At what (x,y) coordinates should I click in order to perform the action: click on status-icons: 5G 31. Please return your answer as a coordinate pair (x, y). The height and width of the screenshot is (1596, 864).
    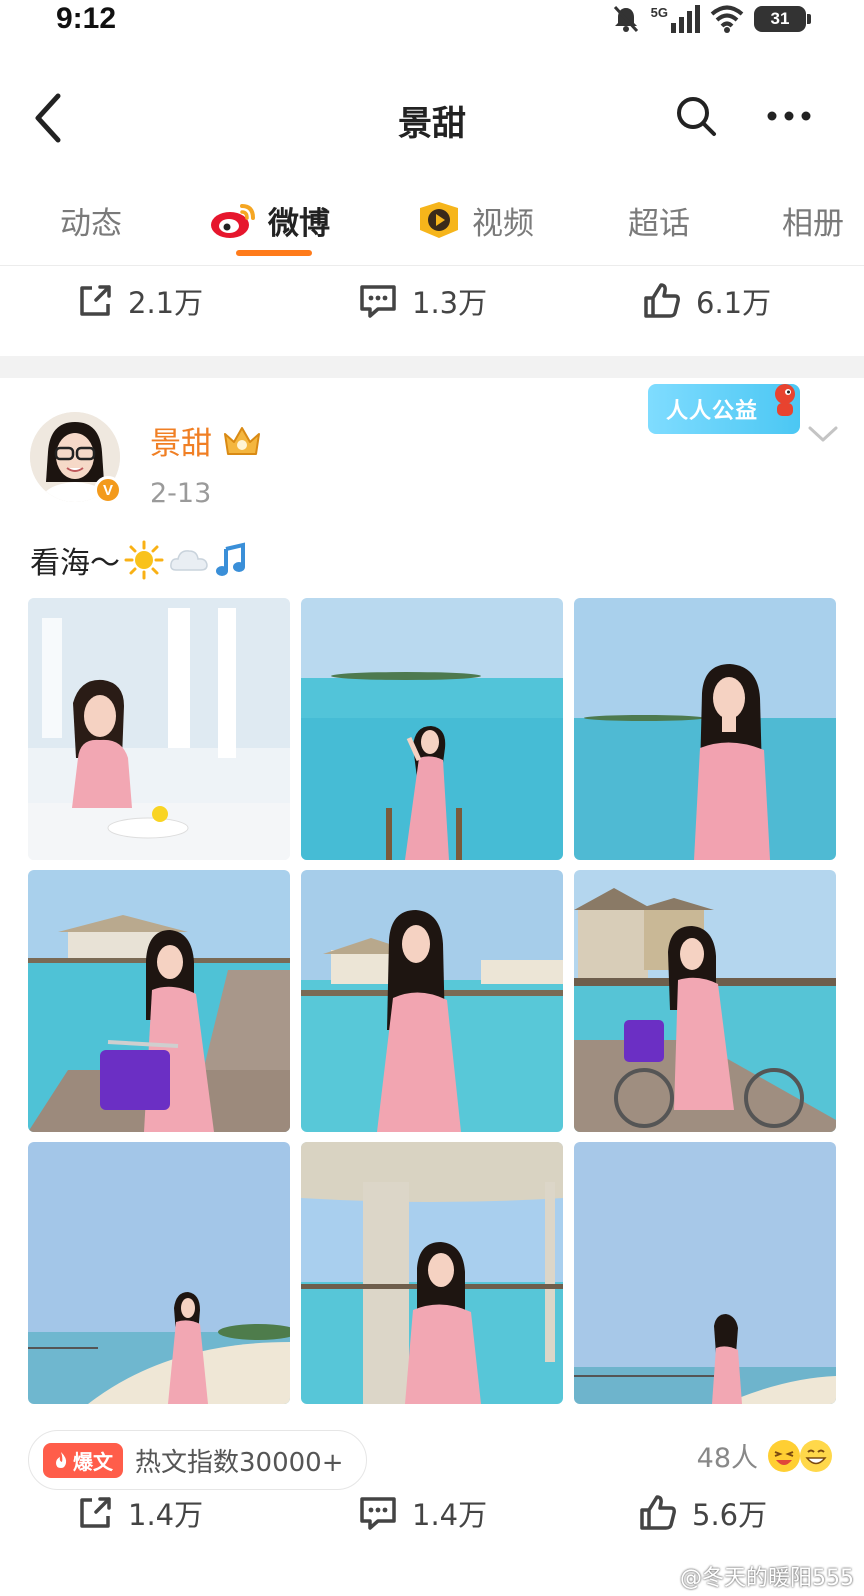
    Looking at the image, I should click on (711, 19).